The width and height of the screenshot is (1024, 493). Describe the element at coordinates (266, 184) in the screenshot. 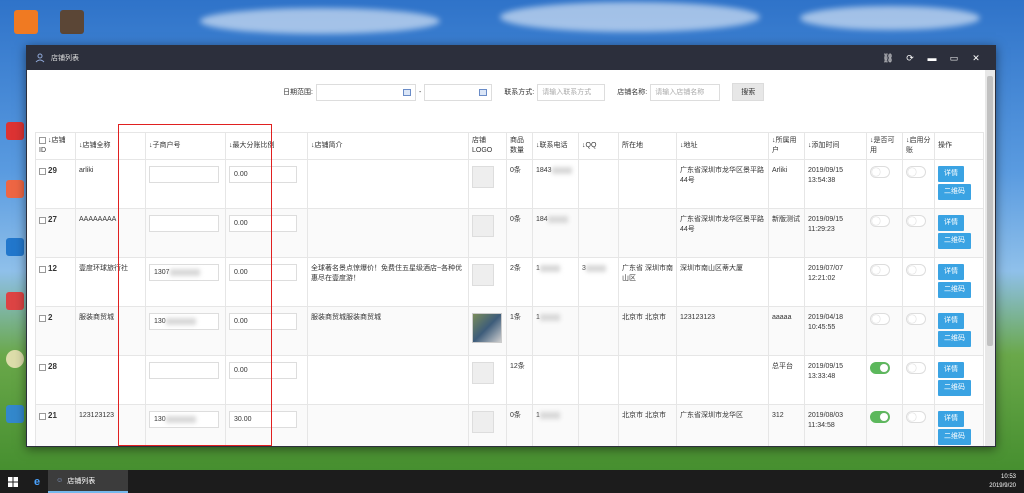

I see `cell-ratio: 0.00` at that location.